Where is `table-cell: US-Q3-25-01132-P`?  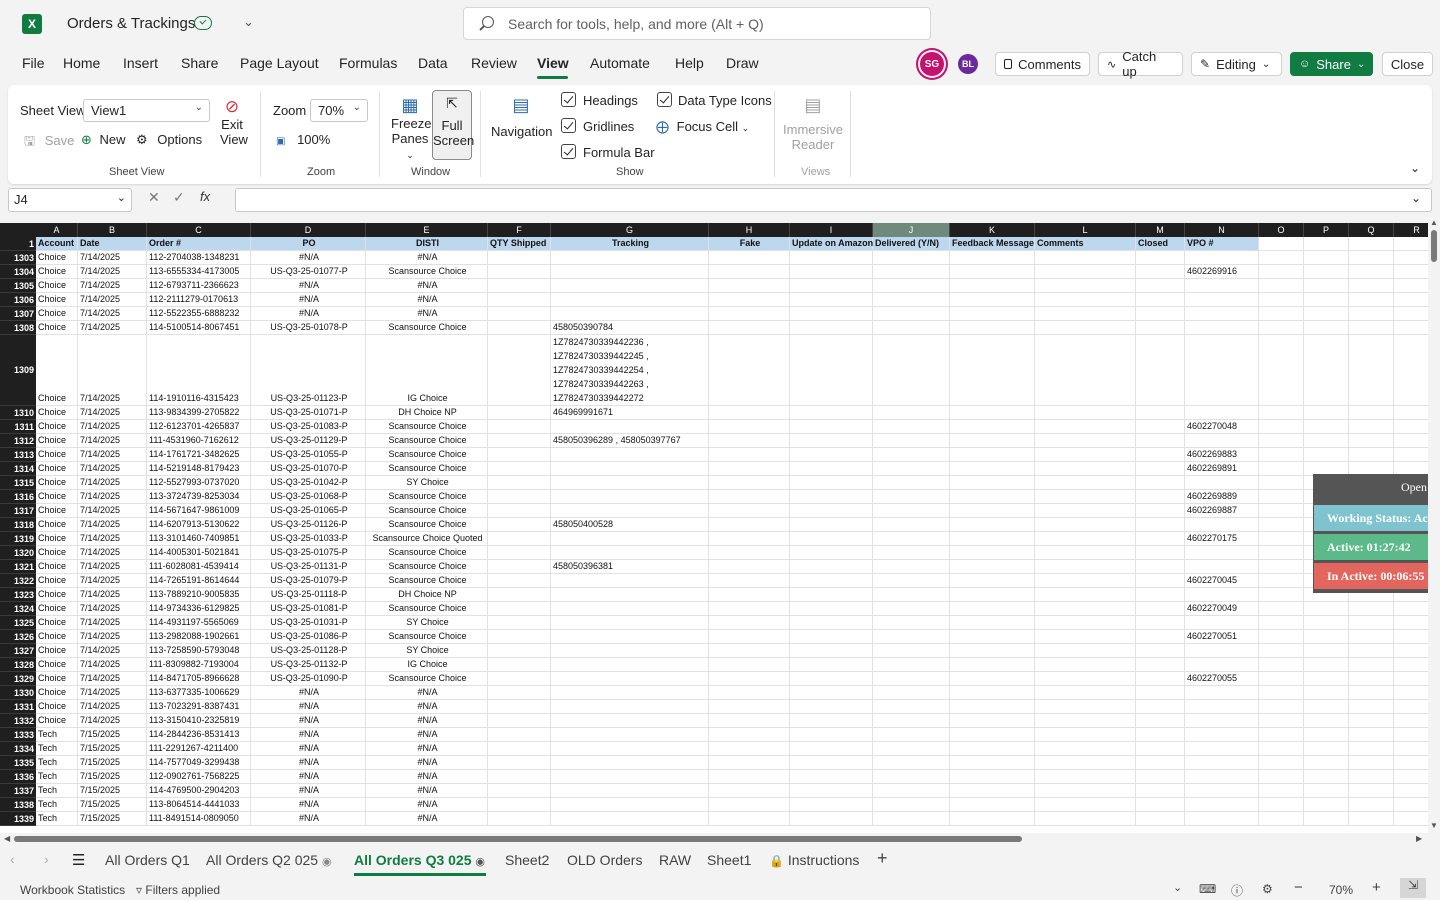 table-cell: US-Q3-25-01132-P is located at coordinates (308, 665).